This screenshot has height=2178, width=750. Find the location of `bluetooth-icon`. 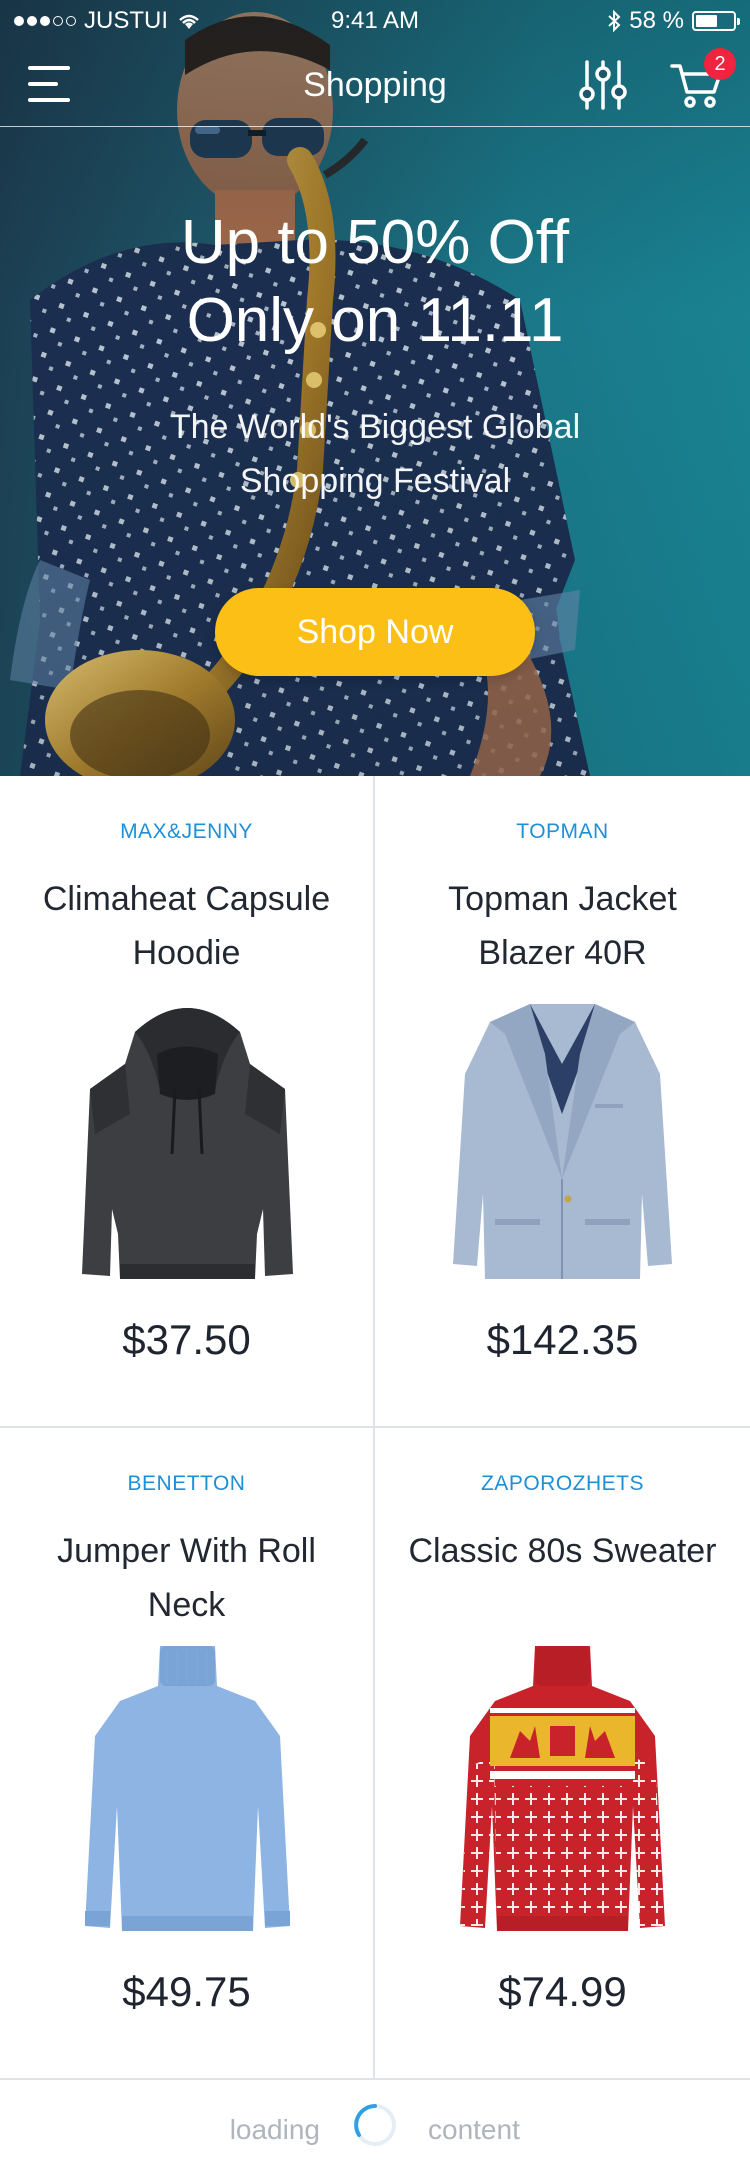

bluetooth-icon is located at coordinates (614, 21).